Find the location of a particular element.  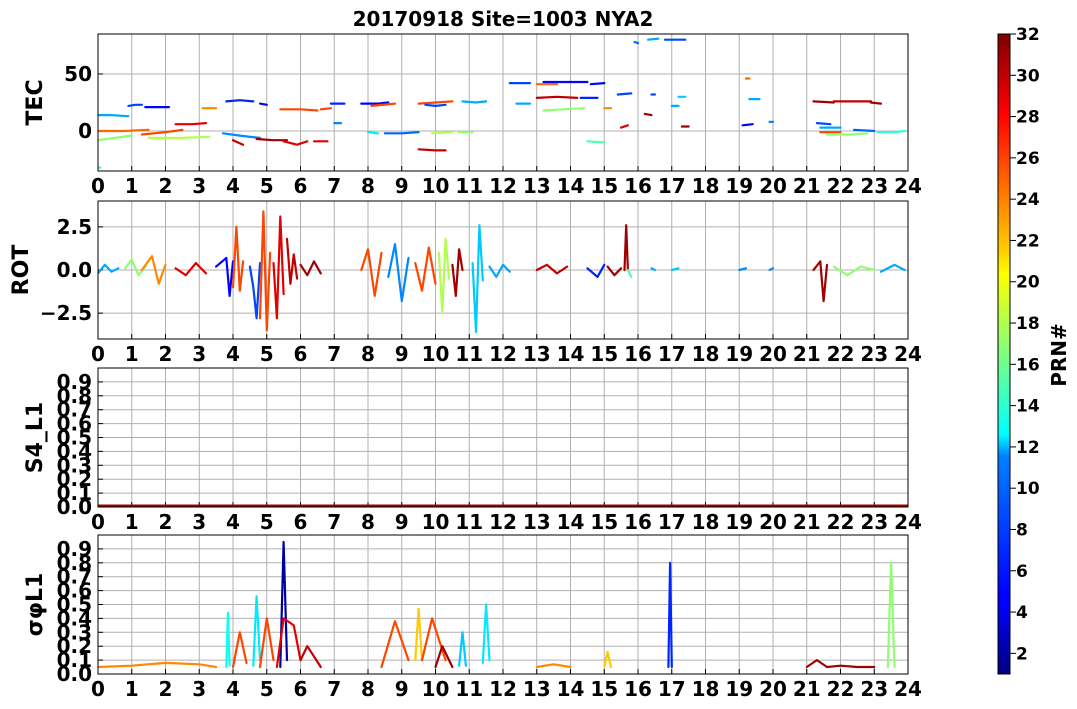

y-tick-label: 0.9 is located at coordinates (74, 382).